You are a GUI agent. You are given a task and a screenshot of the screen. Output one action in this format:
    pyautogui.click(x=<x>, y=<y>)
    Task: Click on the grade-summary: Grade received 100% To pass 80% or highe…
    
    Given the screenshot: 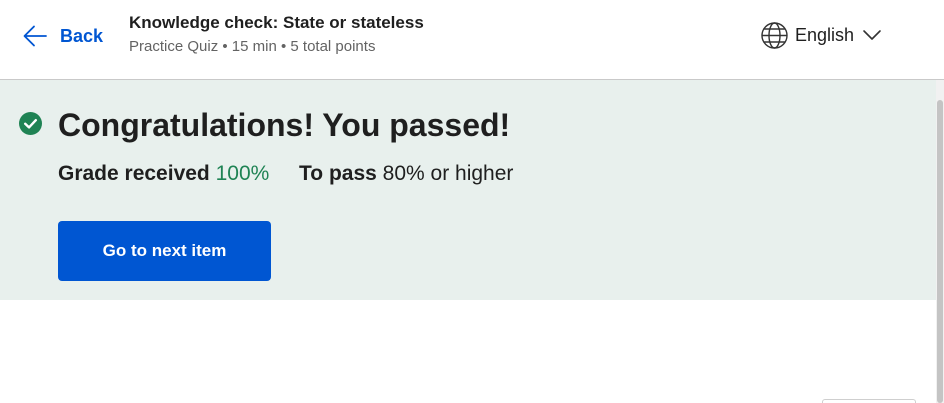 What is the action you would take?
    pyautogui.click(x=285, y=174)
    